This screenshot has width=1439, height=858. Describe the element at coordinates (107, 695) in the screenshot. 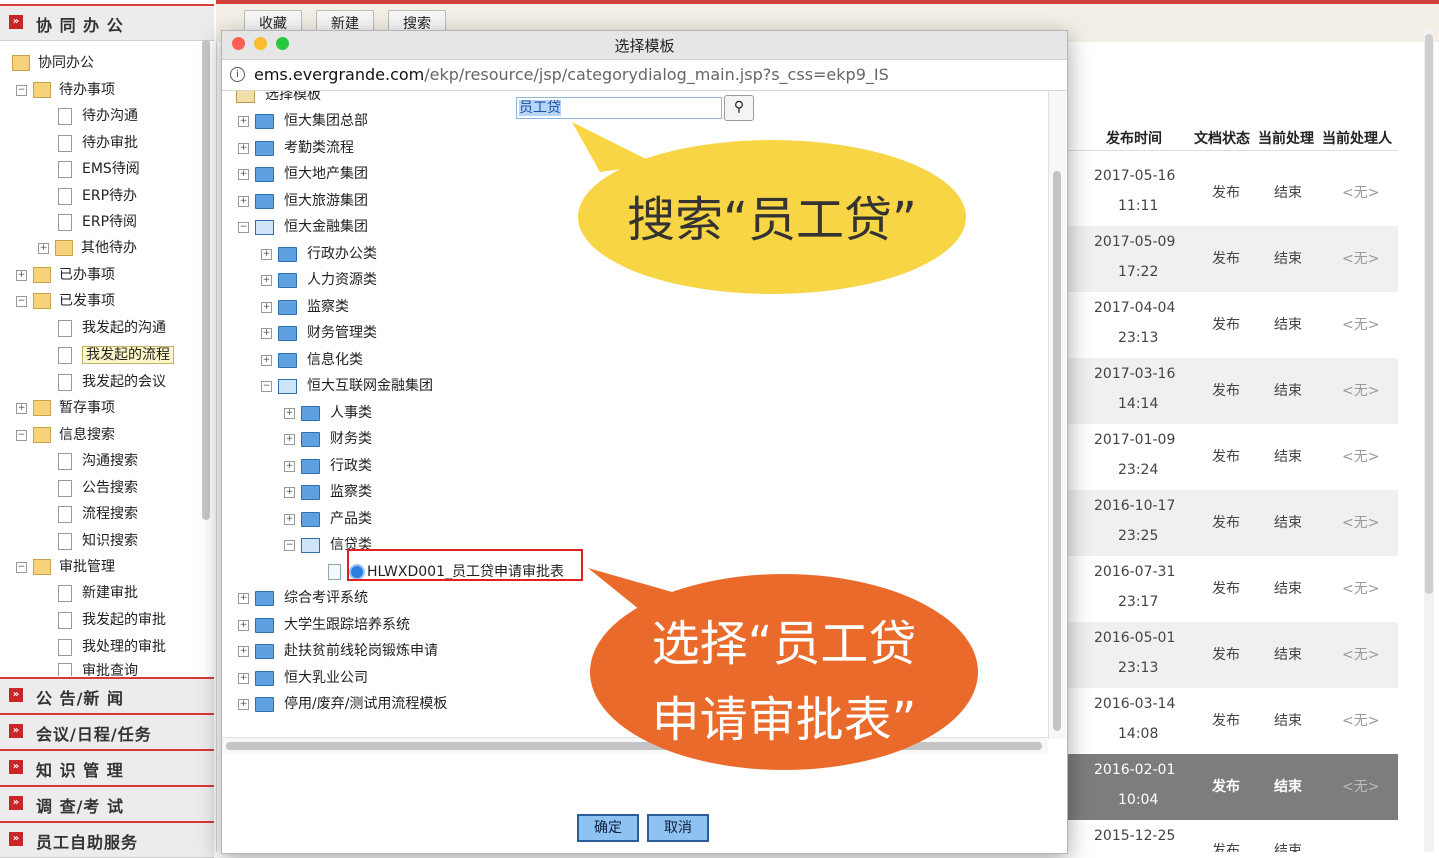

I see `section-notice-news: » 公 告/新 闻` at that location.